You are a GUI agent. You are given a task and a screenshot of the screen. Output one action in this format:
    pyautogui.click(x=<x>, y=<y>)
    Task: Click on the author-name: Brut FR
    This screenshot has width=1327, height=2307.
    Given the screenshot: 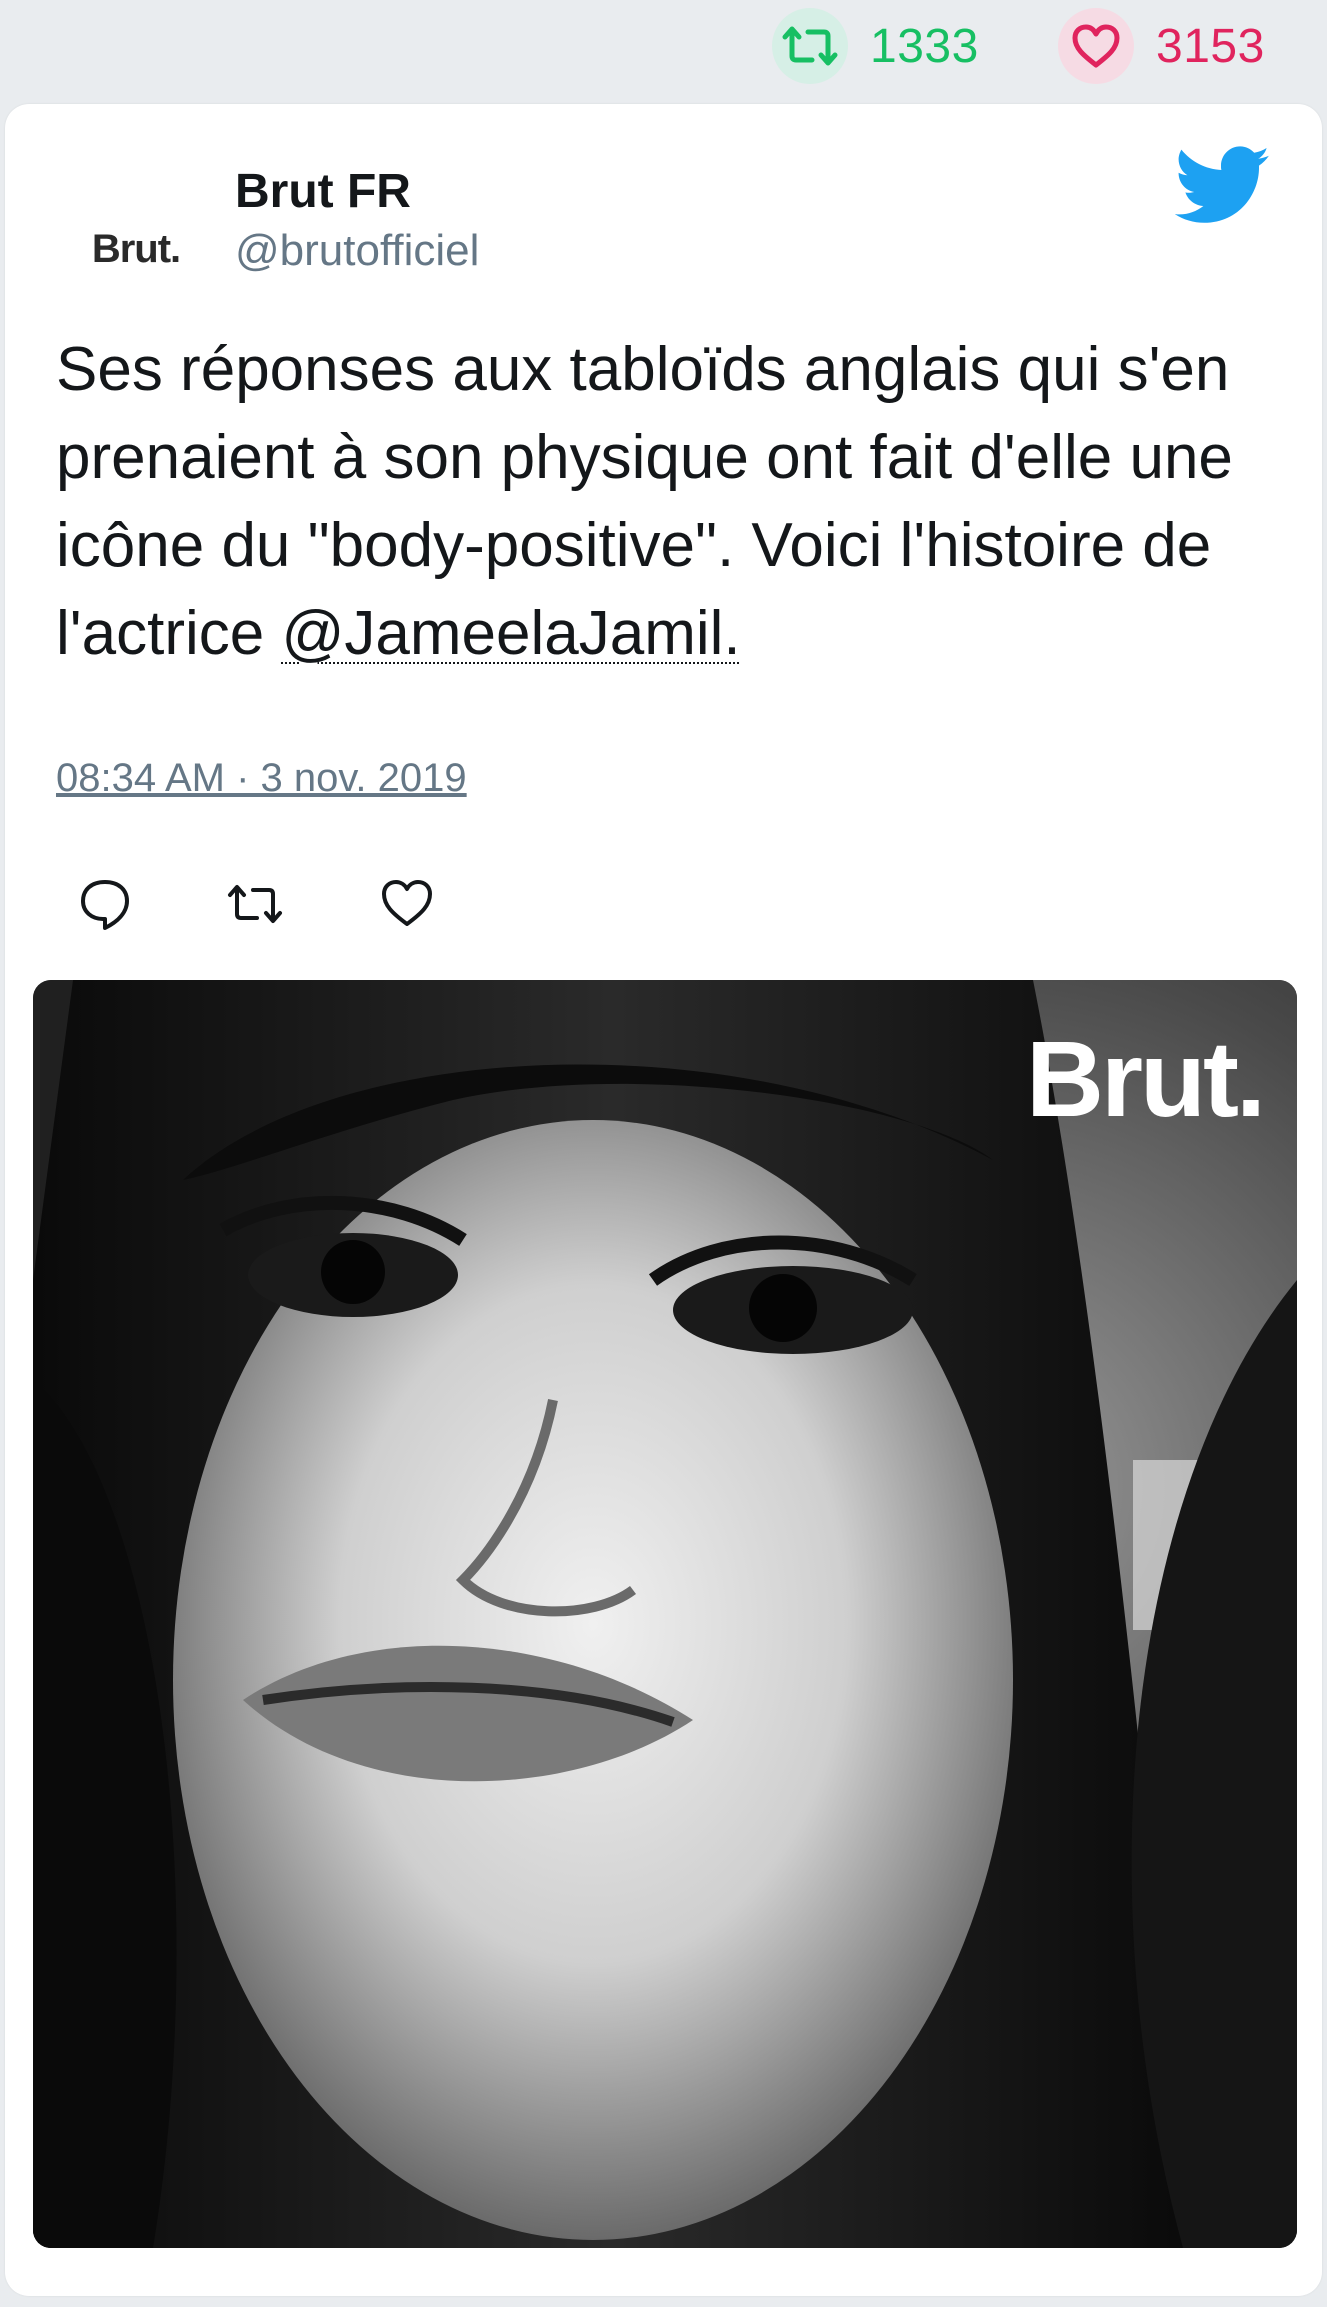 What is the action you would take?
    pyautogui.click(x=323, y=191)
    